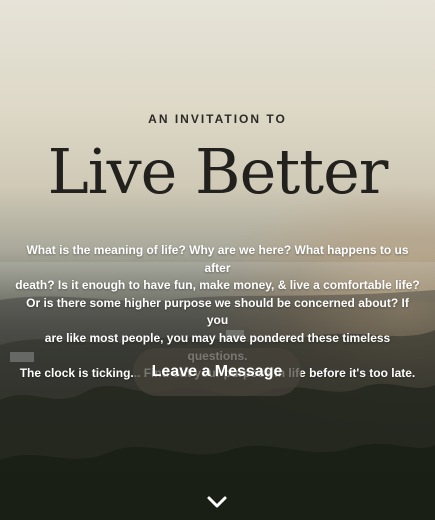  What do you see at coordinates (217, 502) in the screenshot?
I see `chevron-down-icon` at bounding box center [217, 502].